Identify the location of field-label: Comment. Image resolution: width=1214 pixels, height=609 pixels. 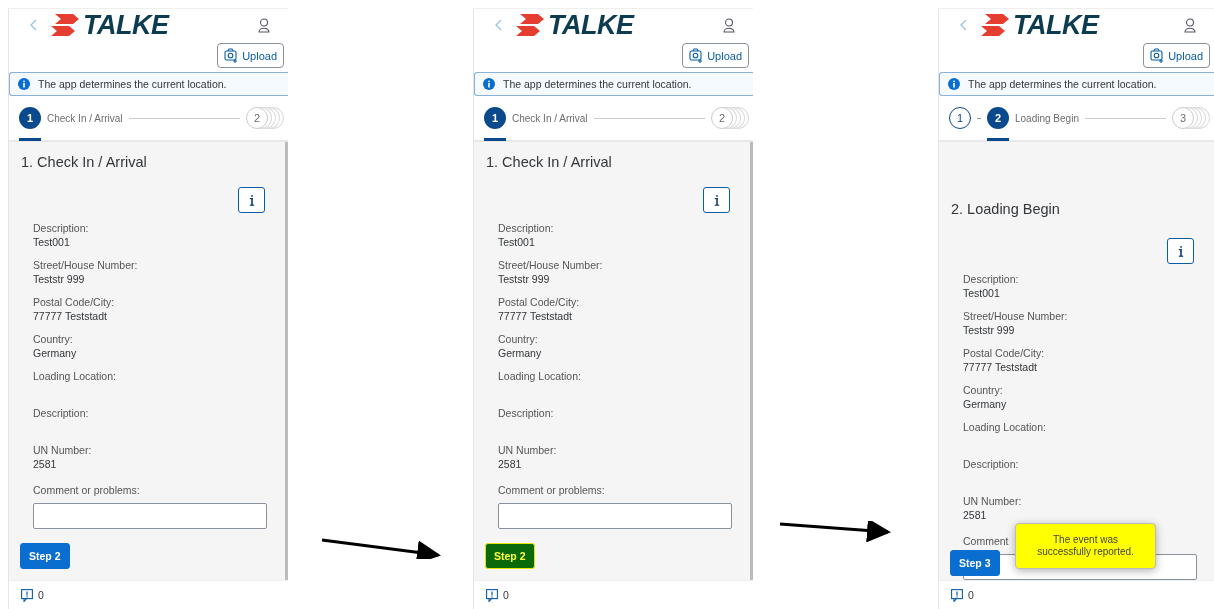
(986, 541).